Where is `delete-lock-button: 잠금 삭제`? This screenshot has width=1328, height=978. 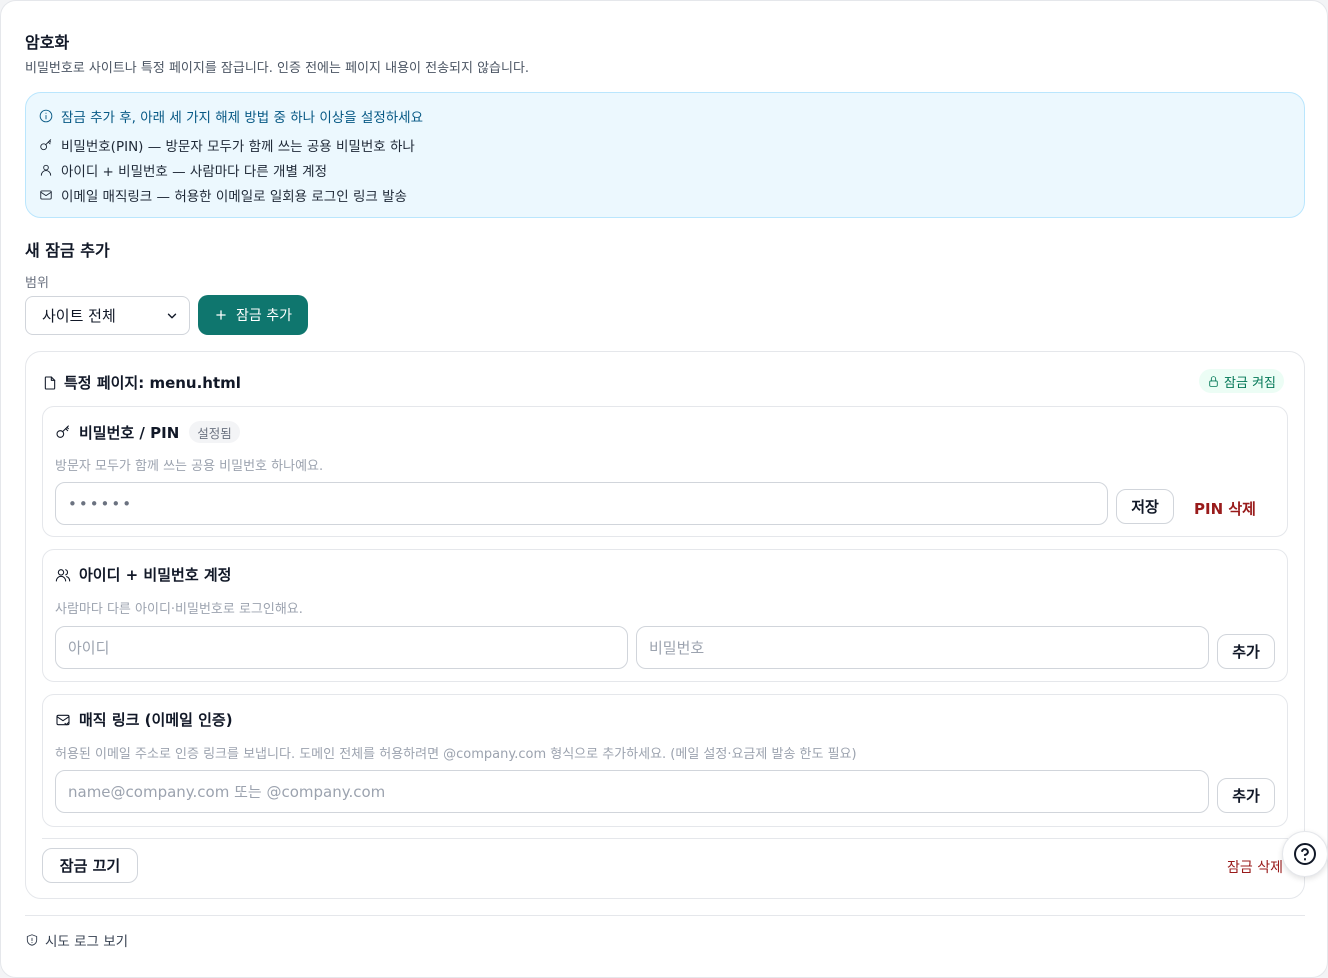 delete-lock-button: 잠금 삭제 is located at coordinates (1255, 867).